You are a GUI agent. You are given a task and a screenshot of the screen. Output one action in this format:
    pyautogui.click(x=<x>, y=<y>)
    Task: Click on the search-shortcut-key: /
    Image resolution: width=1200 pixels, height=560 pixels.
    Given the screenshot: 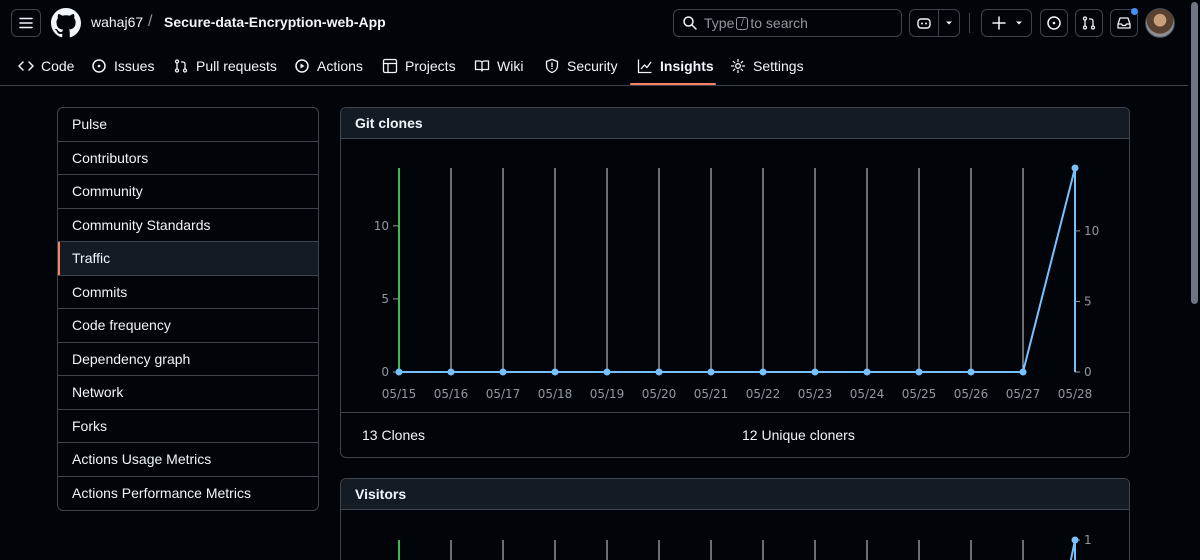 What is the action you would take?
    pyautogui.click(x=742, y=23)
    